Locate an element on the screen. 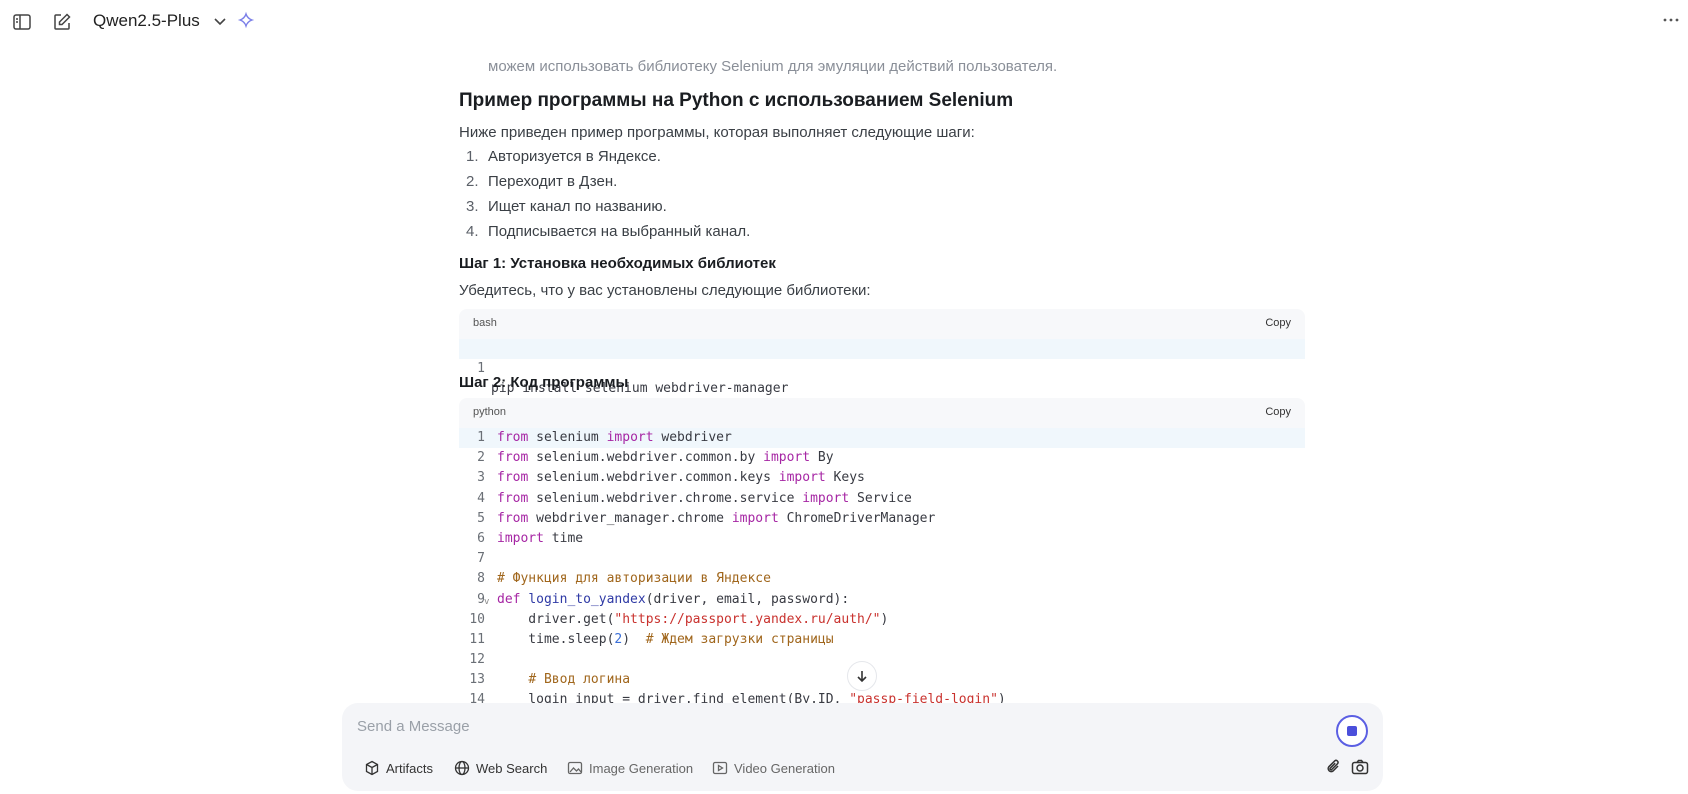  arrow-down-icon is located at coordinates (862, 677).